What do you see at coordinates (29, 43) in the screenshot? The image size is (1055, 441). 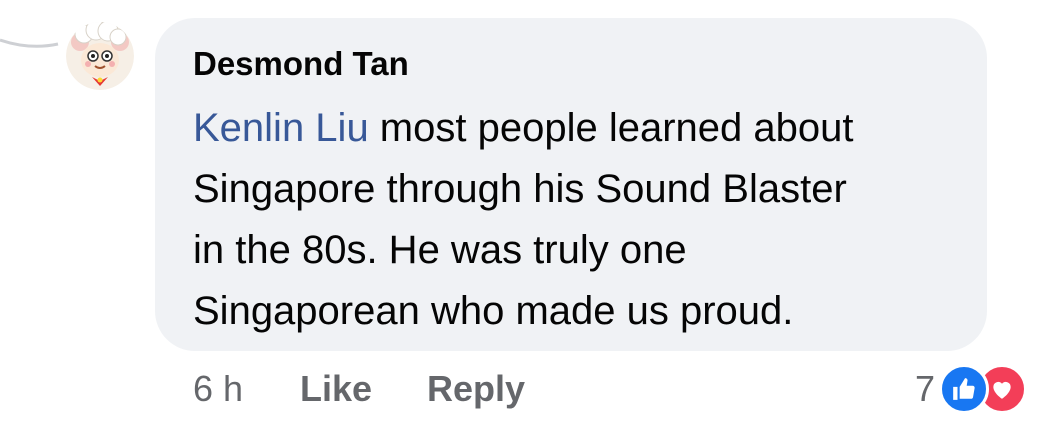 I see `thread-connector-line` at bounding box center [29, 43].